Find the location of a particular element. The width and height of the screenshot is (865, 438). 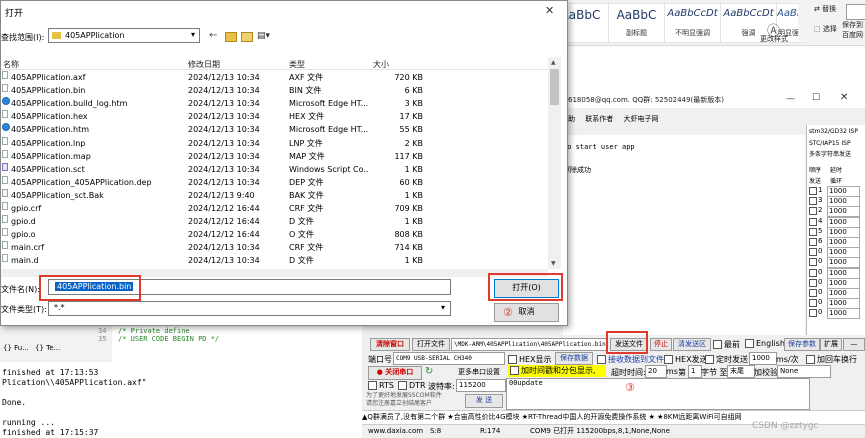

timestamp-checkbox: 加时间戳和分包显示, is located at coordinates (557, 371).